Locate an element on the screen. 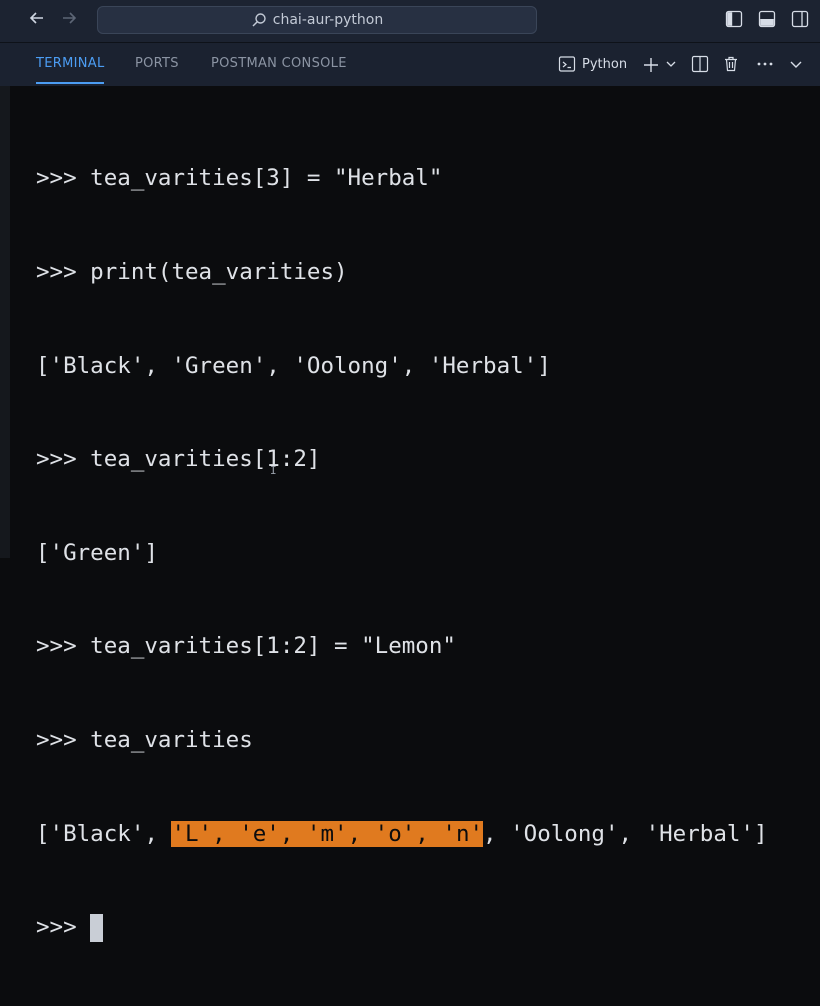  collapse-panel-chevron-icon is located at coordinates (796, 64).